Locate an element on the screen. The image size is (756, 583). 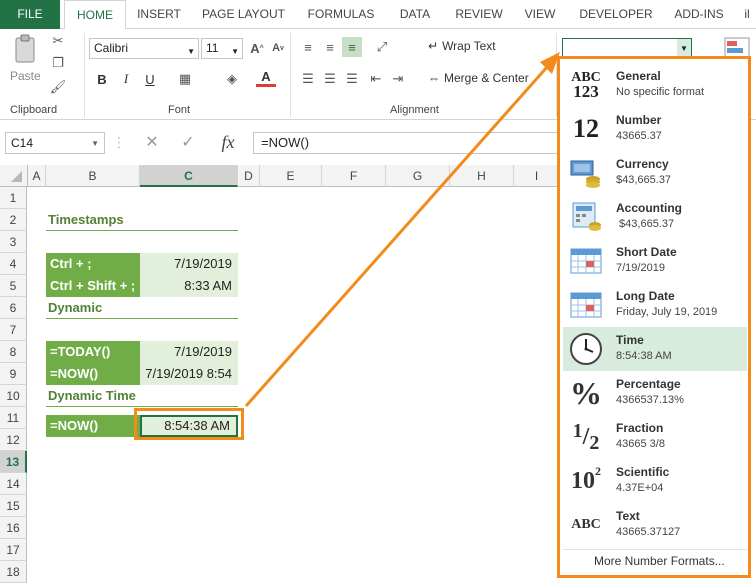
currency-icon is located at coordinates (586, 173).